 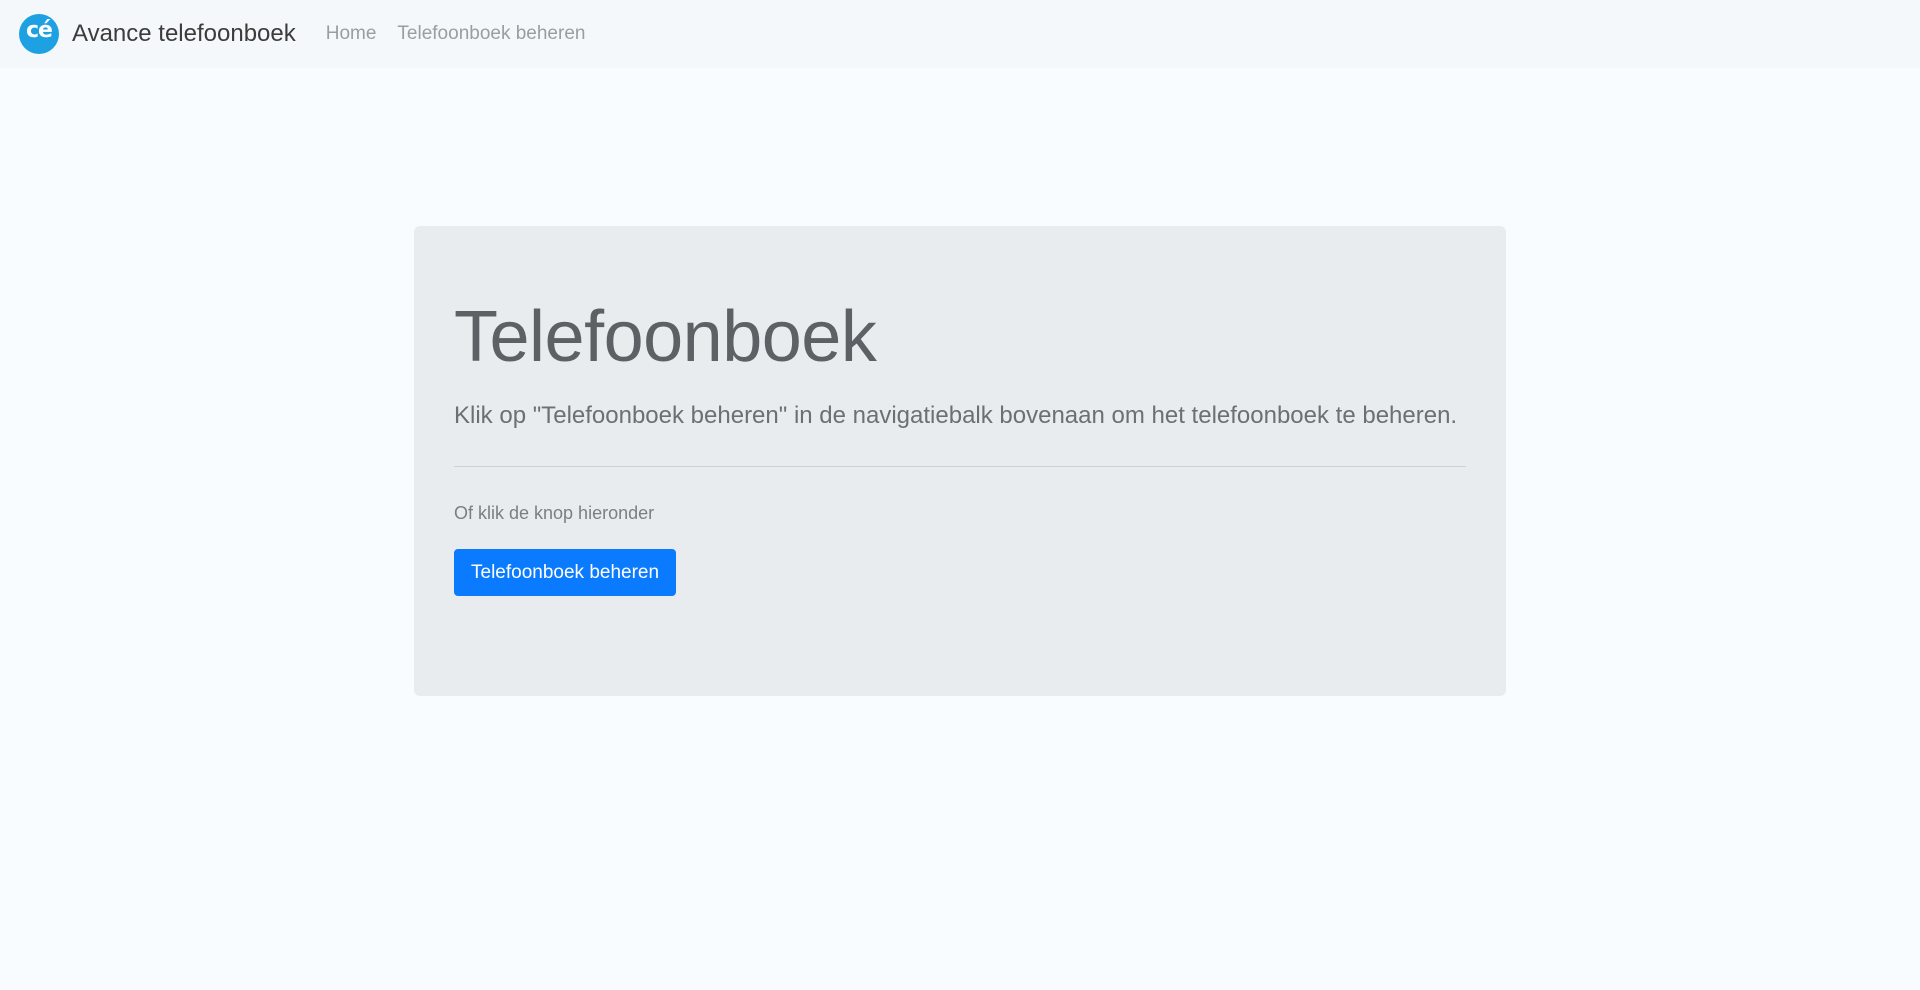 What do you see at coordinates (491, 34) in the screenshot?
I see `nav-link-telefoonboek-beheren: Telefoonboek beheren` at bounding box center [491, 34].